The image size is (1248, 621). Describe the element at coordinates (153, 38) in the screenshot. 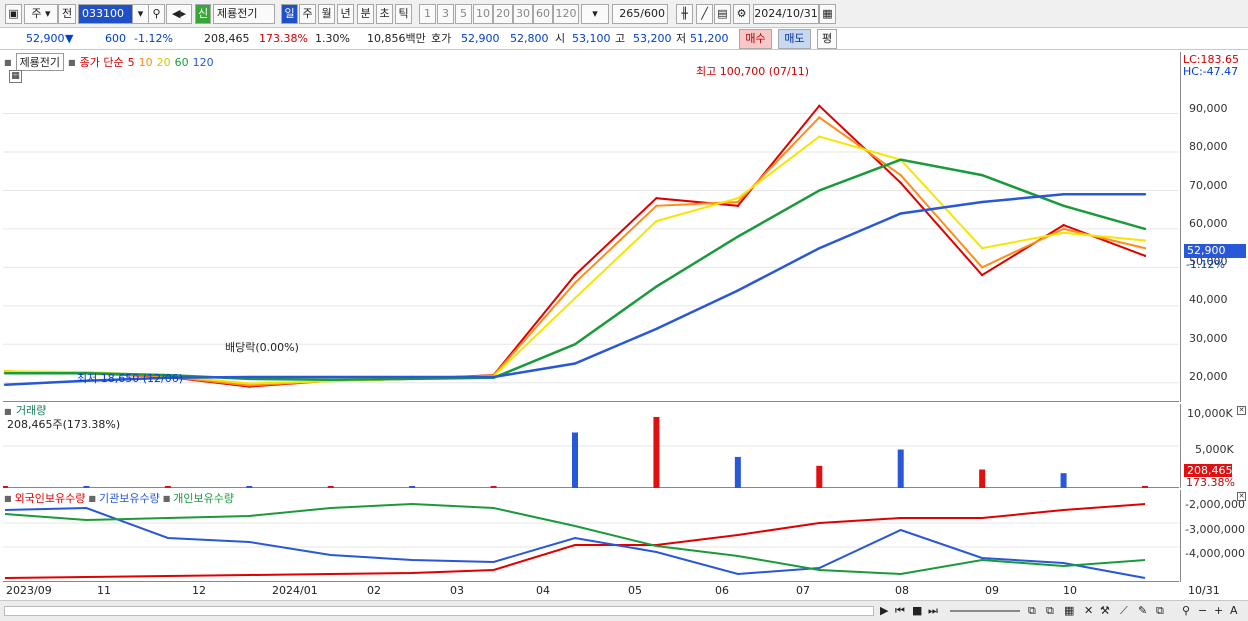

I see `price-change-pct: -1.12%` at that location.